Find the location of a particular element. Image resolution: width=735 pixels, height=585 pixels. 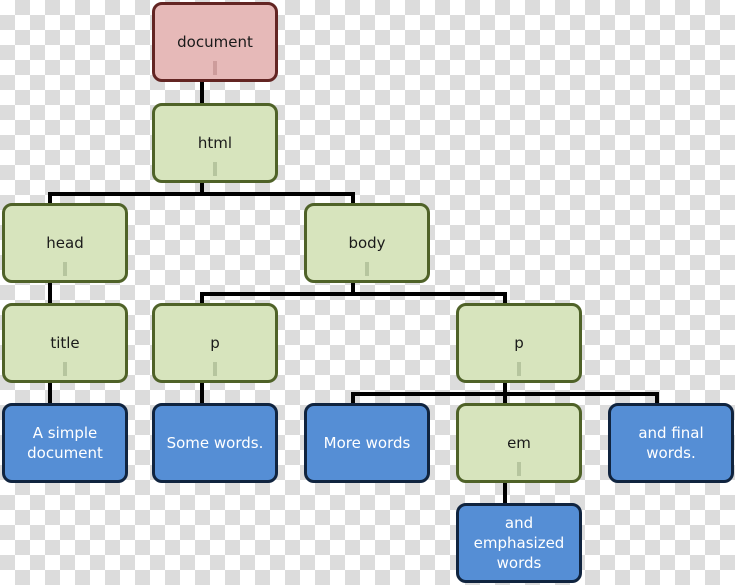

node-label: Some words. is located at coordinates (215, 443).